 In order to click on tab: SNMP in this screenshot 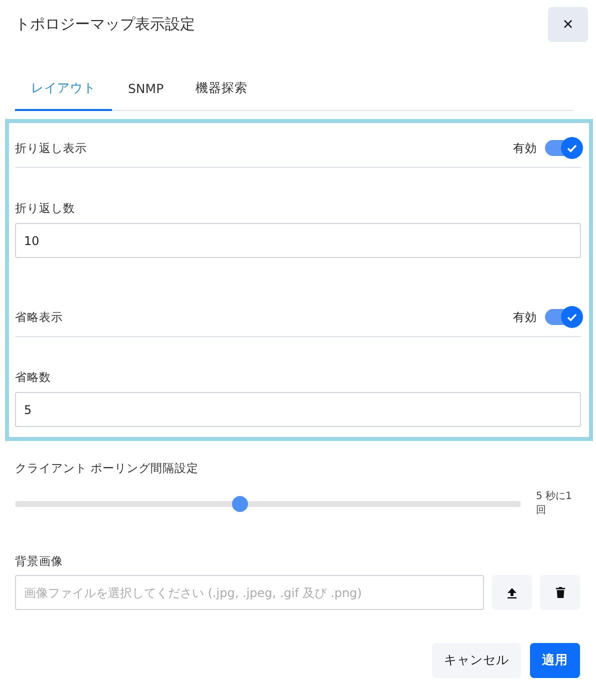, I will do `click(146, 91)`.